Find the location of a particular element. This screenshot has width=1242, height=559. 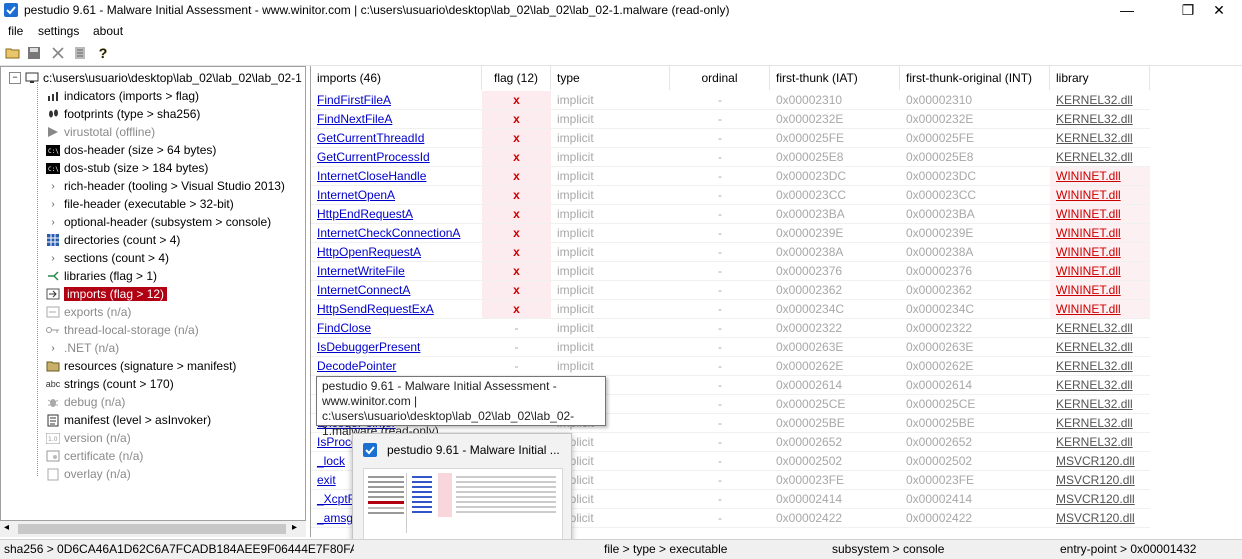

tree-item: › .NET (n/a) is located at coordinates (82, 348).